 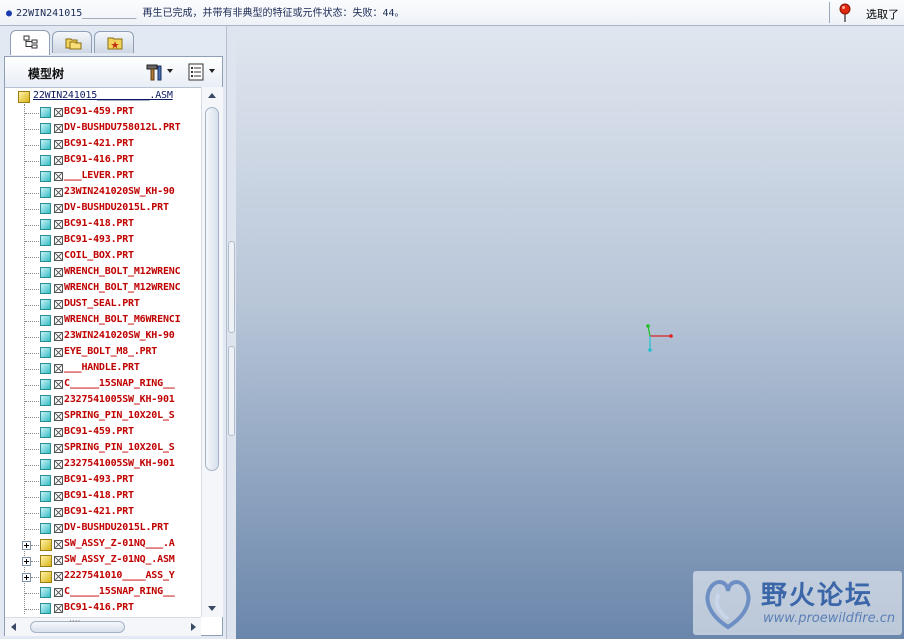 I want to click on tree-item-label: BC91-493.PRT, so click(x=99, y=479).